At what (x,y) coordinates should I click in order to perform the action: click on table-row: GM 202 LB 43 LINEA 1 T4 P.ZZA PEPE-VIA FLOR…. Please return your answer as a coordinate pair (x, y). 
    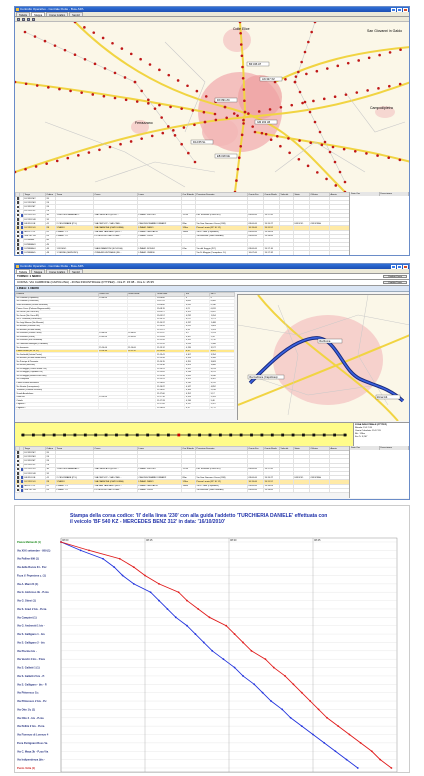
    Looking at the image, I should click on (183, 490).